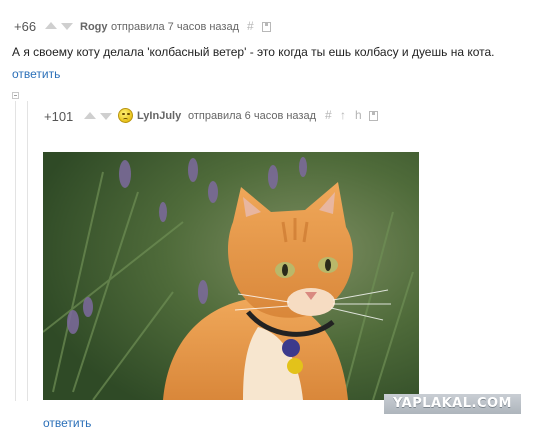 The image size is (547, 433). Describe the element at coordinates (452, 404) in the screenshot. I see `site-watermark: YAPLAKAL.COM` at that location.